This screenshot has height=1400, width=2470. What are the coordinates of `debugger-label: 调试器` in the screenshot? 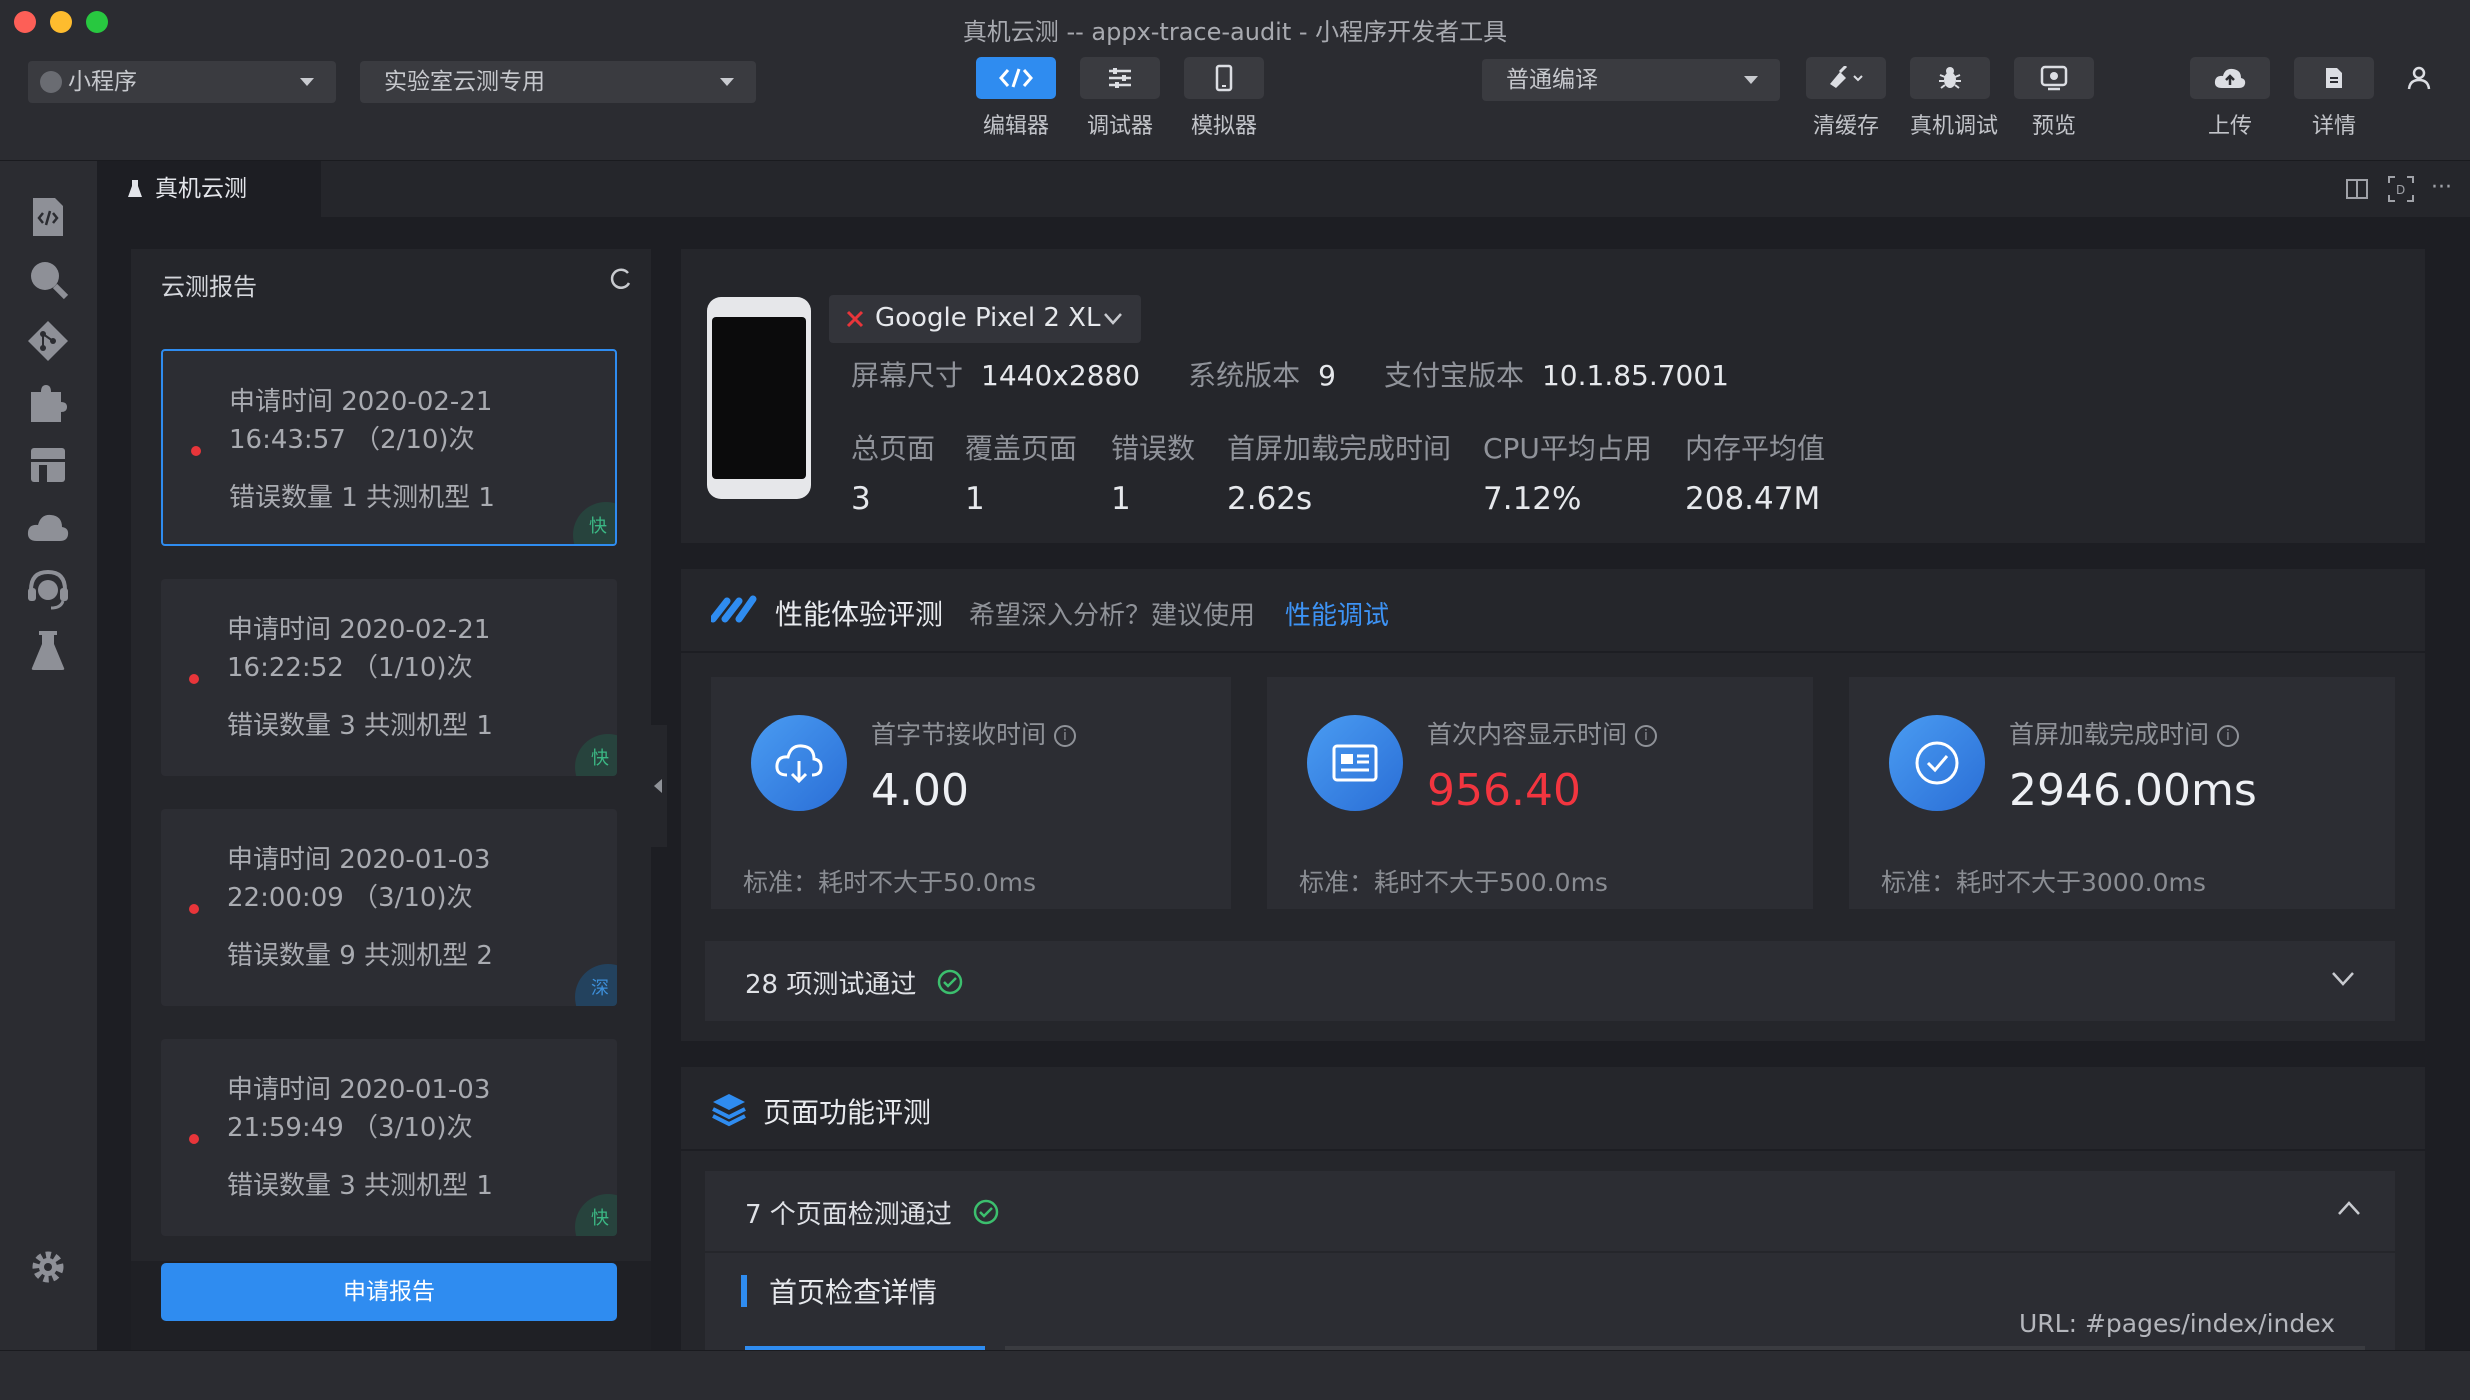 It's located at (1119, 126).